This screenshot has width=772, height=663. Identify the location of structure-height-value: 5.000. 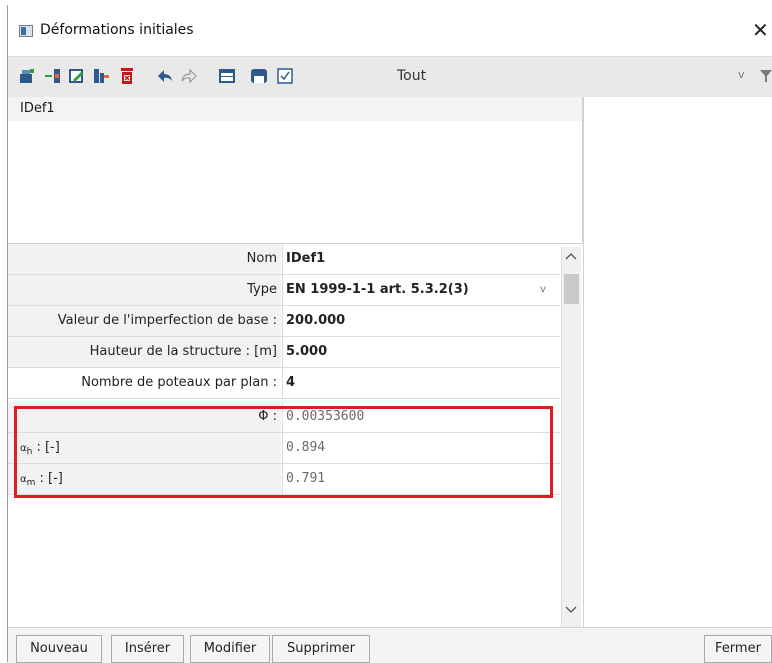
(306, 352).